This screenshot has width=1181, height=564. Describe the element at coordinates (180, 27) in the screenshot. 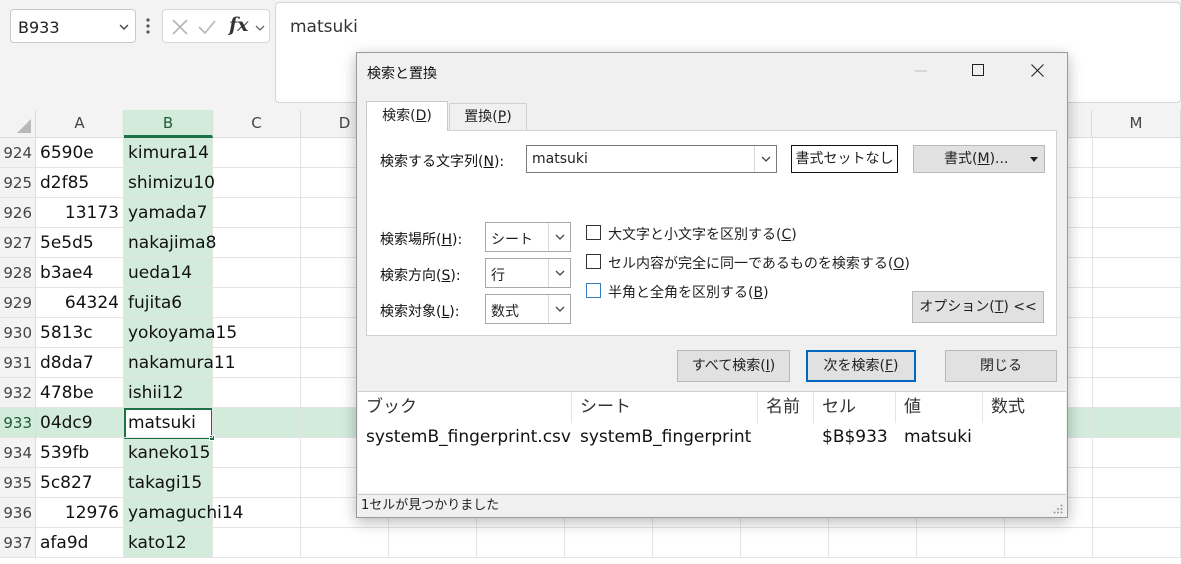

I see `x-icon` at that location.